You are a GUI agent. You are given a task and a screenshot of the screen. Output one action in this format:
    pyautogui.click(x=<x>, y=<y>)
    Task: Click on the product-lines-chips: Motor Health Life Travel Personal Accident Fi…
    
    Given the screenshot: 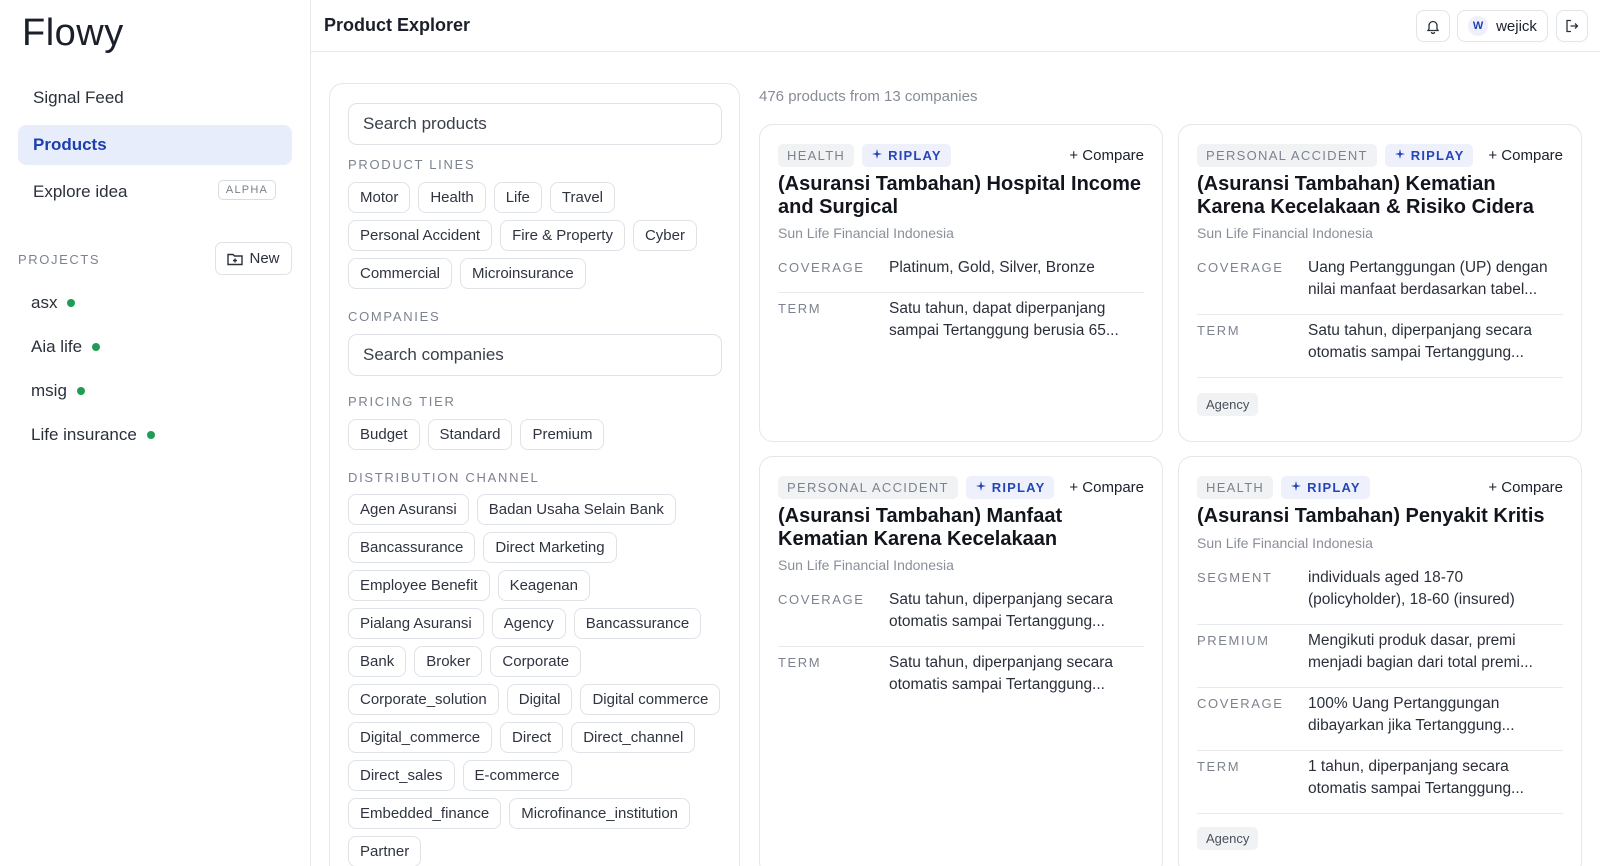 What is the action you would take?
    pyautogui.click(x=538, y=235)
    